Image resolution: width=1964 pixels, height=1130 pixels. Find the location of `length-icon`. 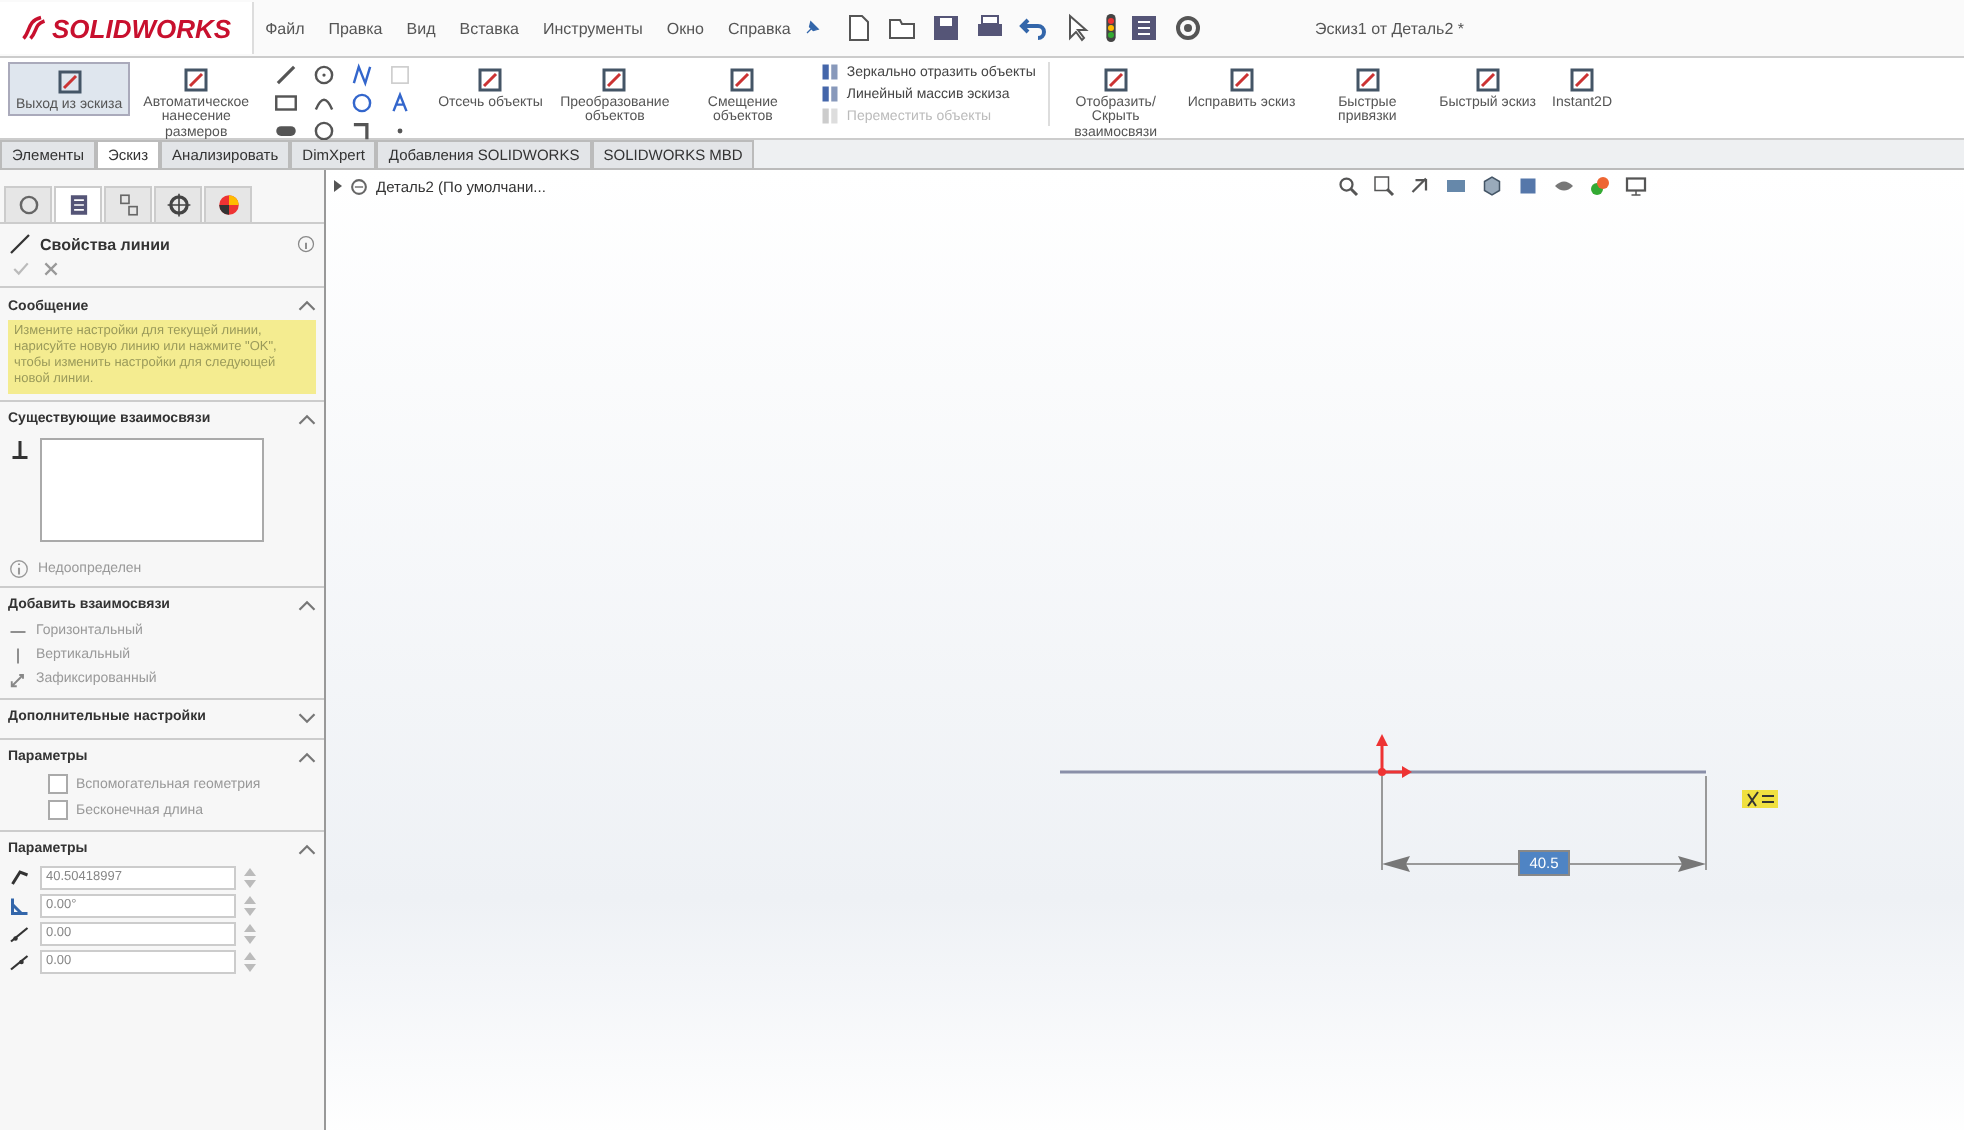

length-icon is located at coordinates (20, 877).